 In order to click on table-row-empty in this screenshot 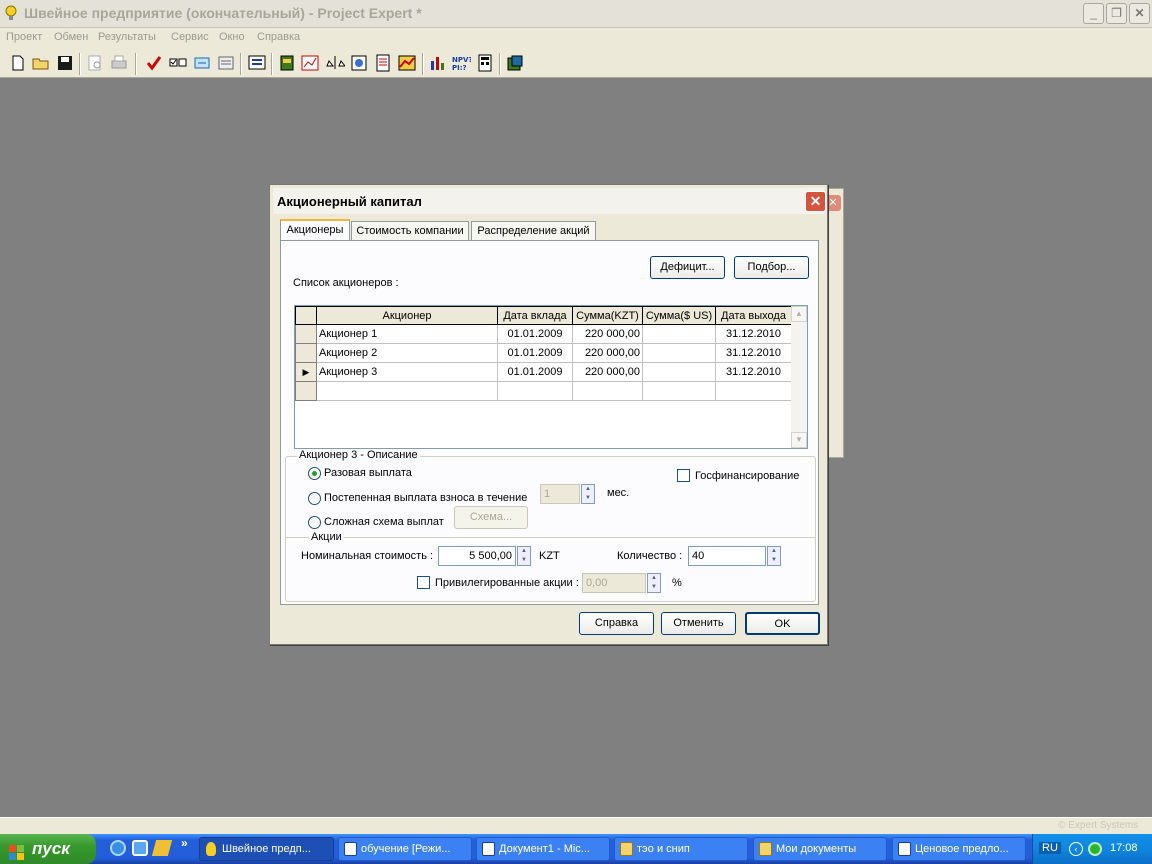, I will do `click(543, 391)`.